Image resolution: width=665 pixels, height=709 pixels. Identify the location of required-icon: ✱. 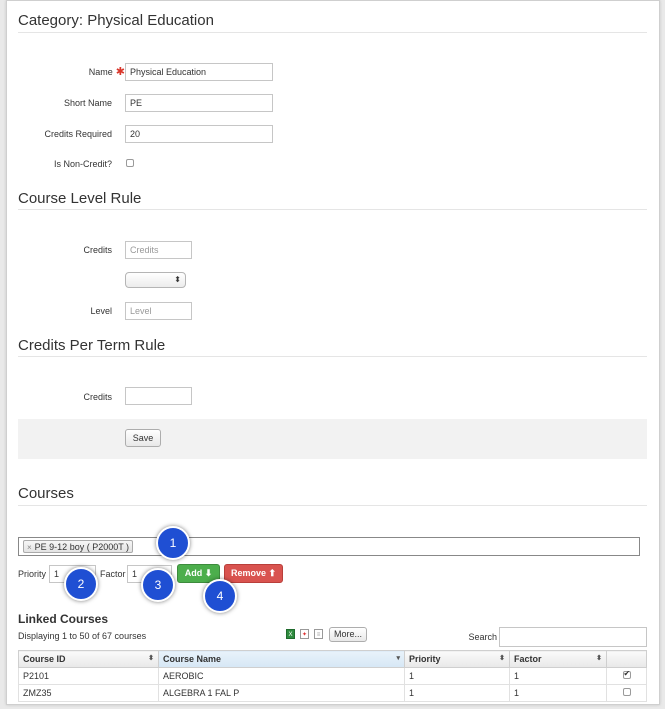
(120, 72).